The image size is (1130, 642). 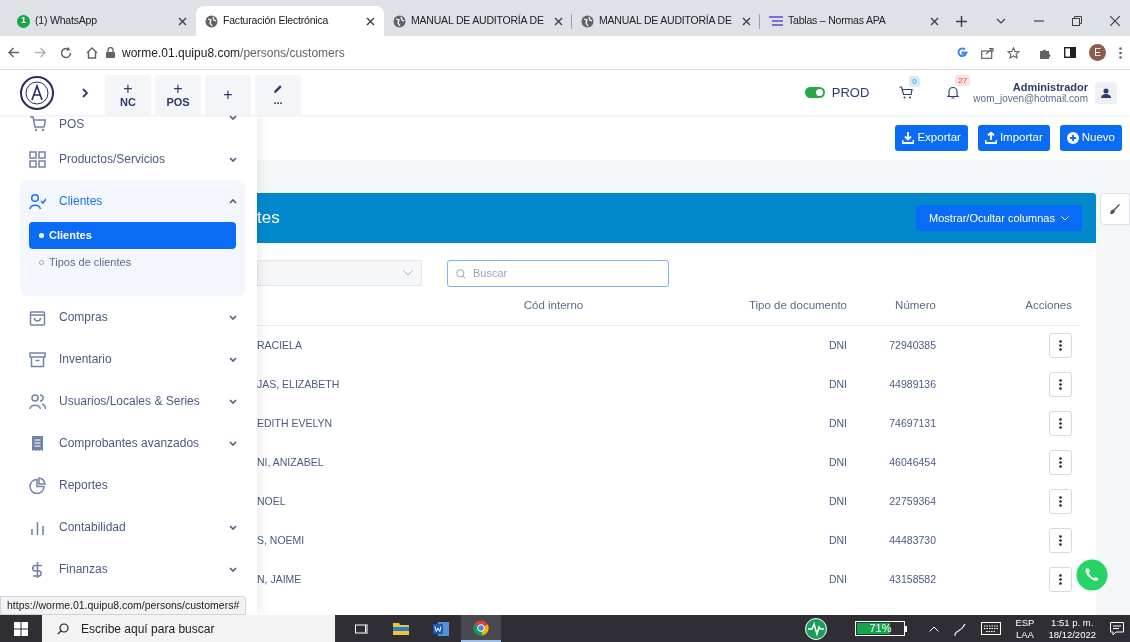 What do you see at coordinates (290, 21) in the screenshot?
I see `browser-tab: Facturación Electrónica` at bounding box center [290, 21].